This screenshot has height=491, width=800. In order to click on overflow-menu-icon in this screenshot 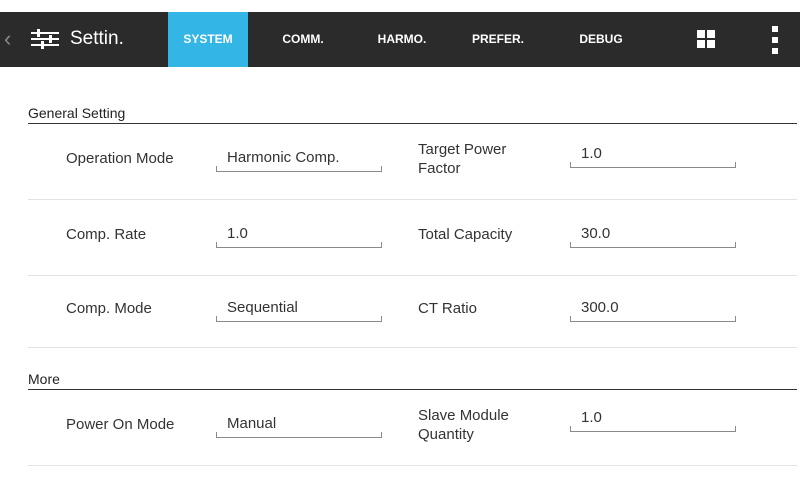, I will do `click(775, 40)`.